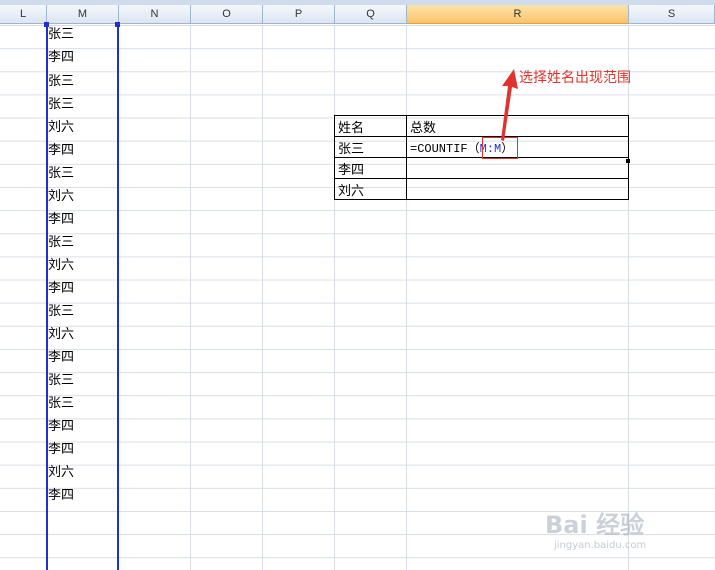 The height and width of the screenshot is (570, 715). Describe the element at coordinates (117, 24) in the screenshot. I see `range-handle` at that location.